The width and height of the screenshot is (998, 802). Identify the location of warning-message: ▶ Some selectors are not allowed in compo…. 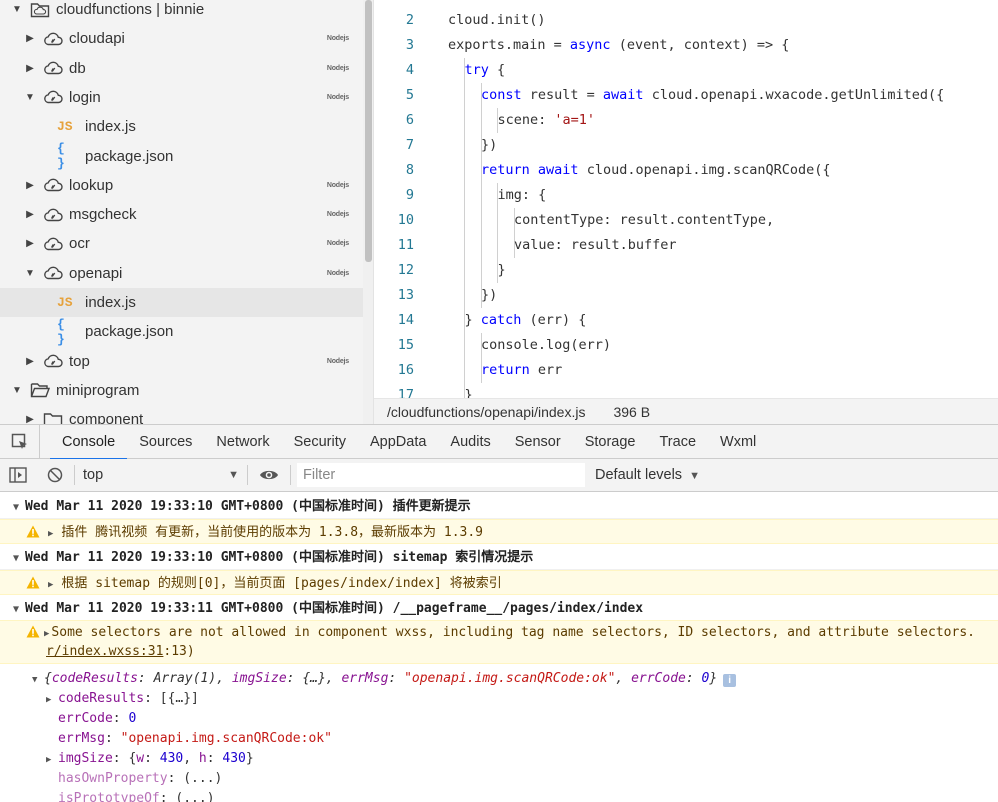
(499, 642).